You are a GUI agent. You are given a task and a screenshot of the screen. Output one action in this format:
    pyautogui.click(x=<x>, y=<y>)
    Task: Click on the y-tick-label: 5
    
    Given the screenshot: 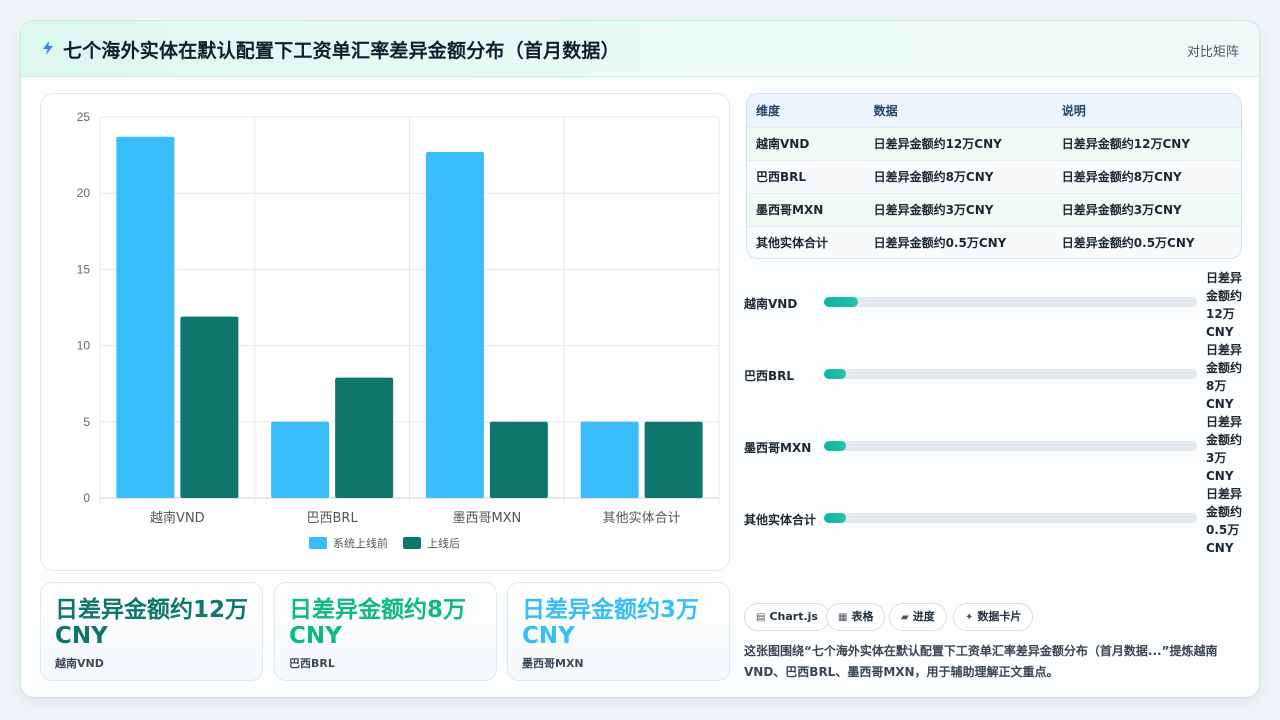 What is the action you would take?
    pyautogui.click(x=86, y=422)
    